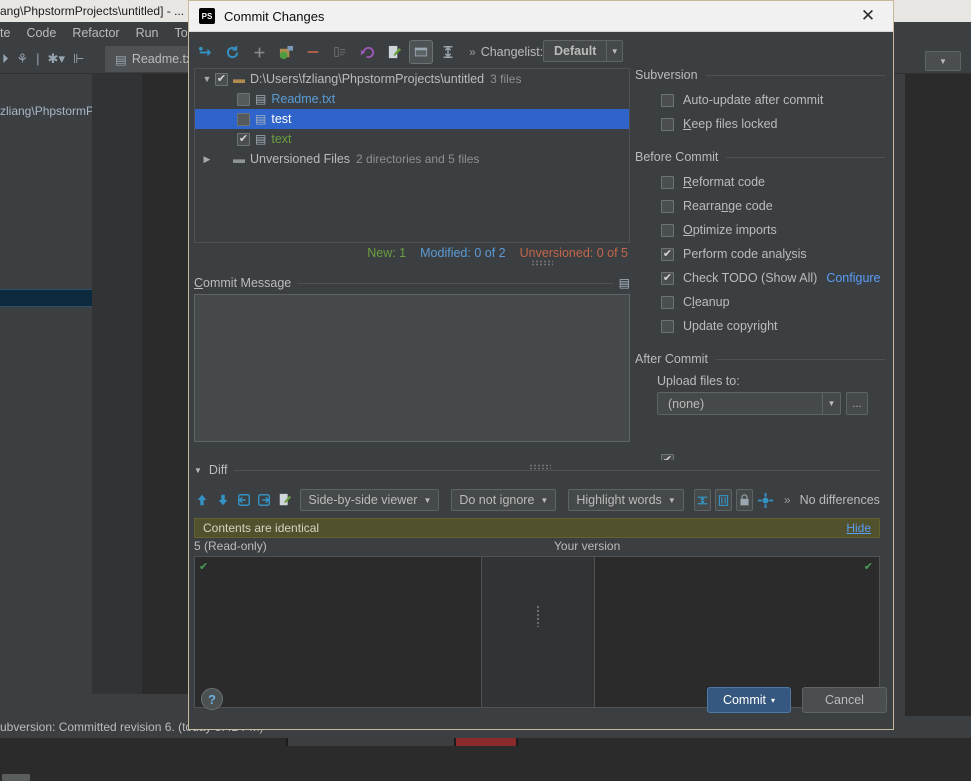 The image size is (971, 781). What do you see at coordinates (749, 403) in the screenshot?
I see `upload-files-dropdown: (none)▼` at bounding box center [749, 403].